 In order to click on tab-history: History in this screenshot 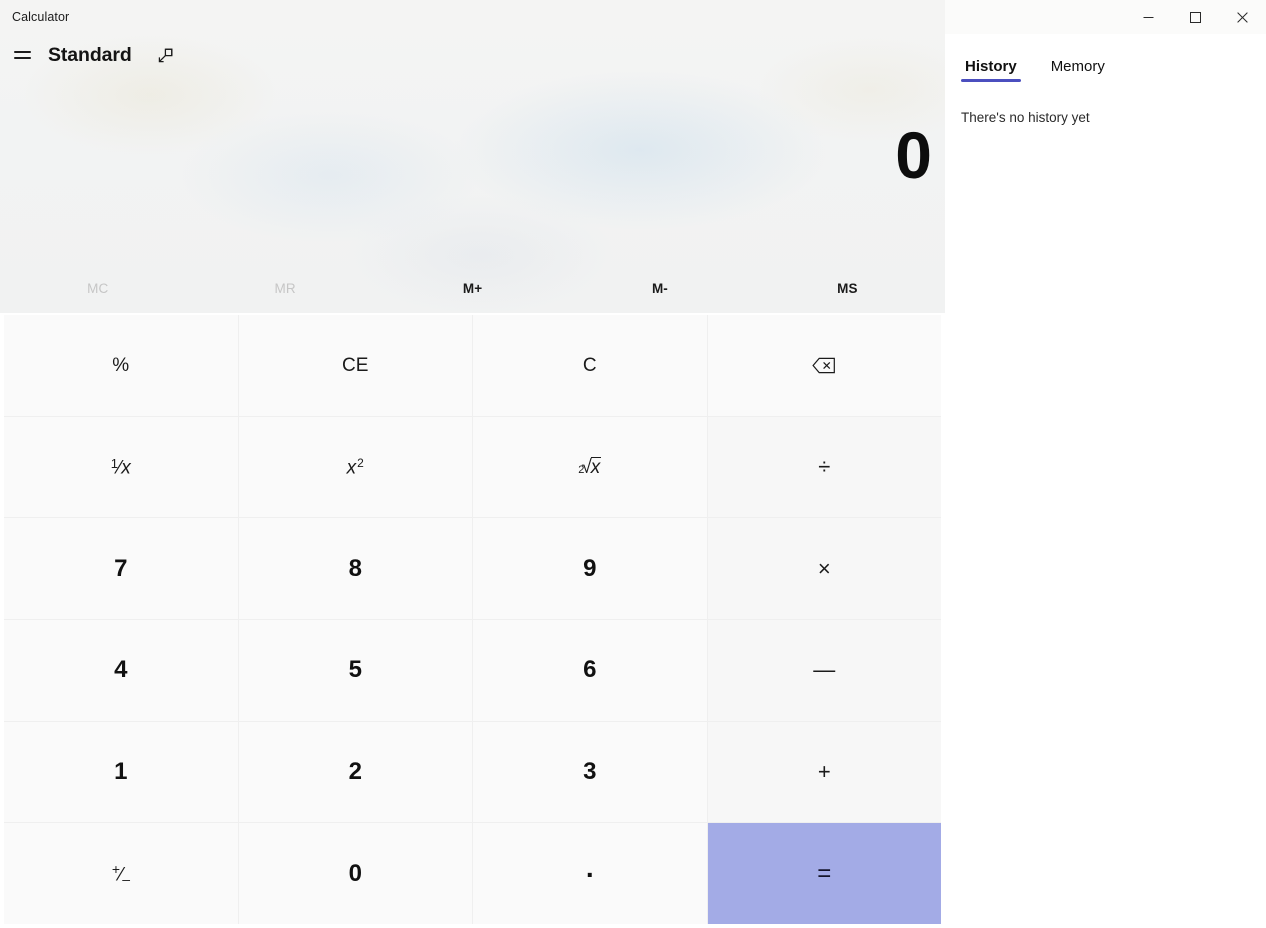, I will do `click(991, 71)`.